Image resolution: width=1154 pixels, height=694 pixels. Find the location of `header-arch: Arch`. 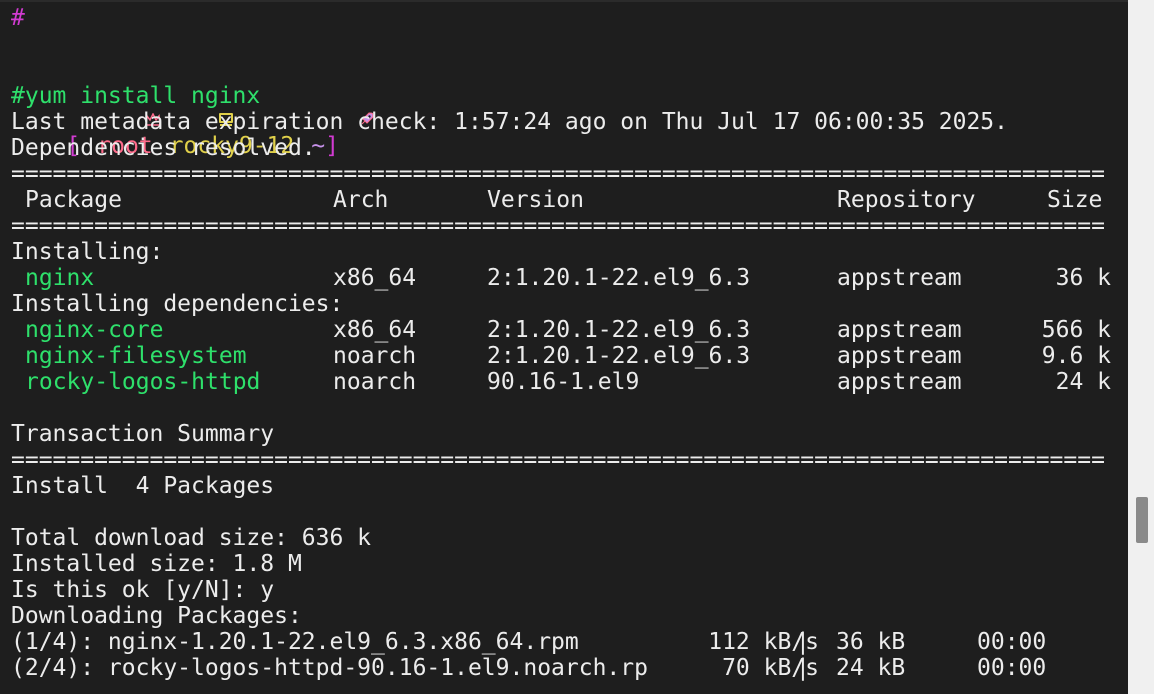

header-arch: Arch is located at coordinates (361, 200).